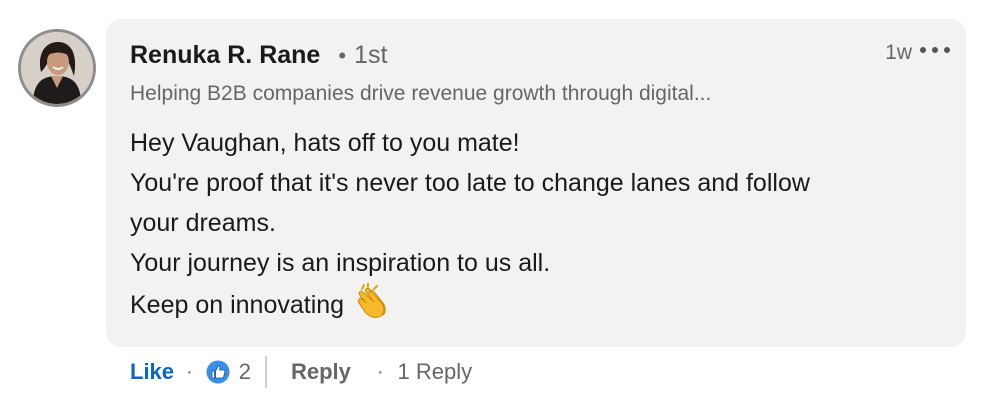 This screenshot has width=986, height=400. I want to click on actions-divider, so click(265, 372).